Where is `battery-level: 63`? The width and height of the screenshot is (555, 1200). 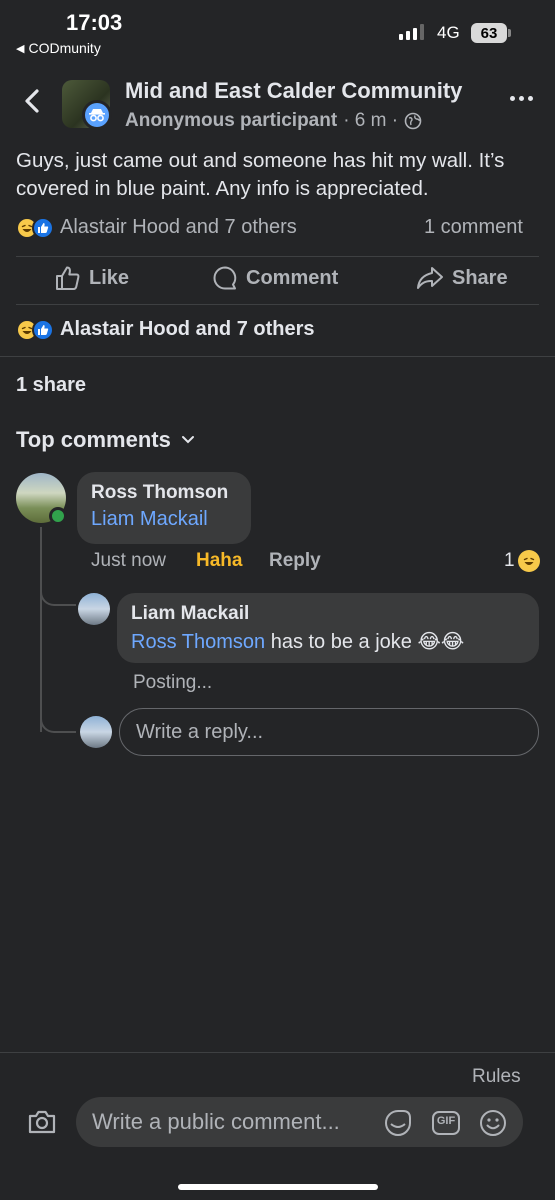 battery-level: 63 is located at coordinates (489, 33).